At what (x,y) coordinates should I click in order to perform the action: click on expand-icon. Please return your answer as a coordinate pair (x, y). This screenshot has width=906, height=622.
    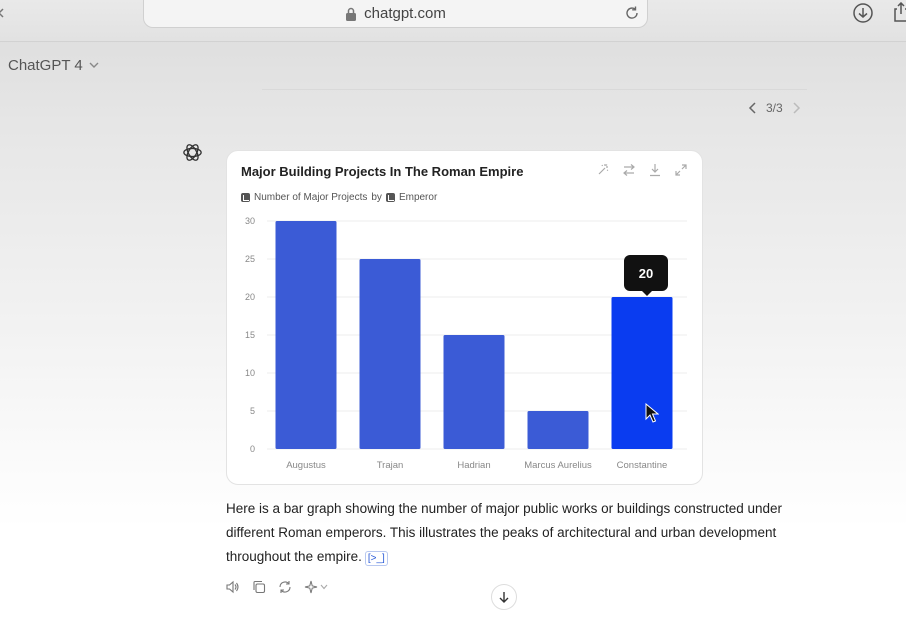
    Looking at the image, I should click on (681, 170).